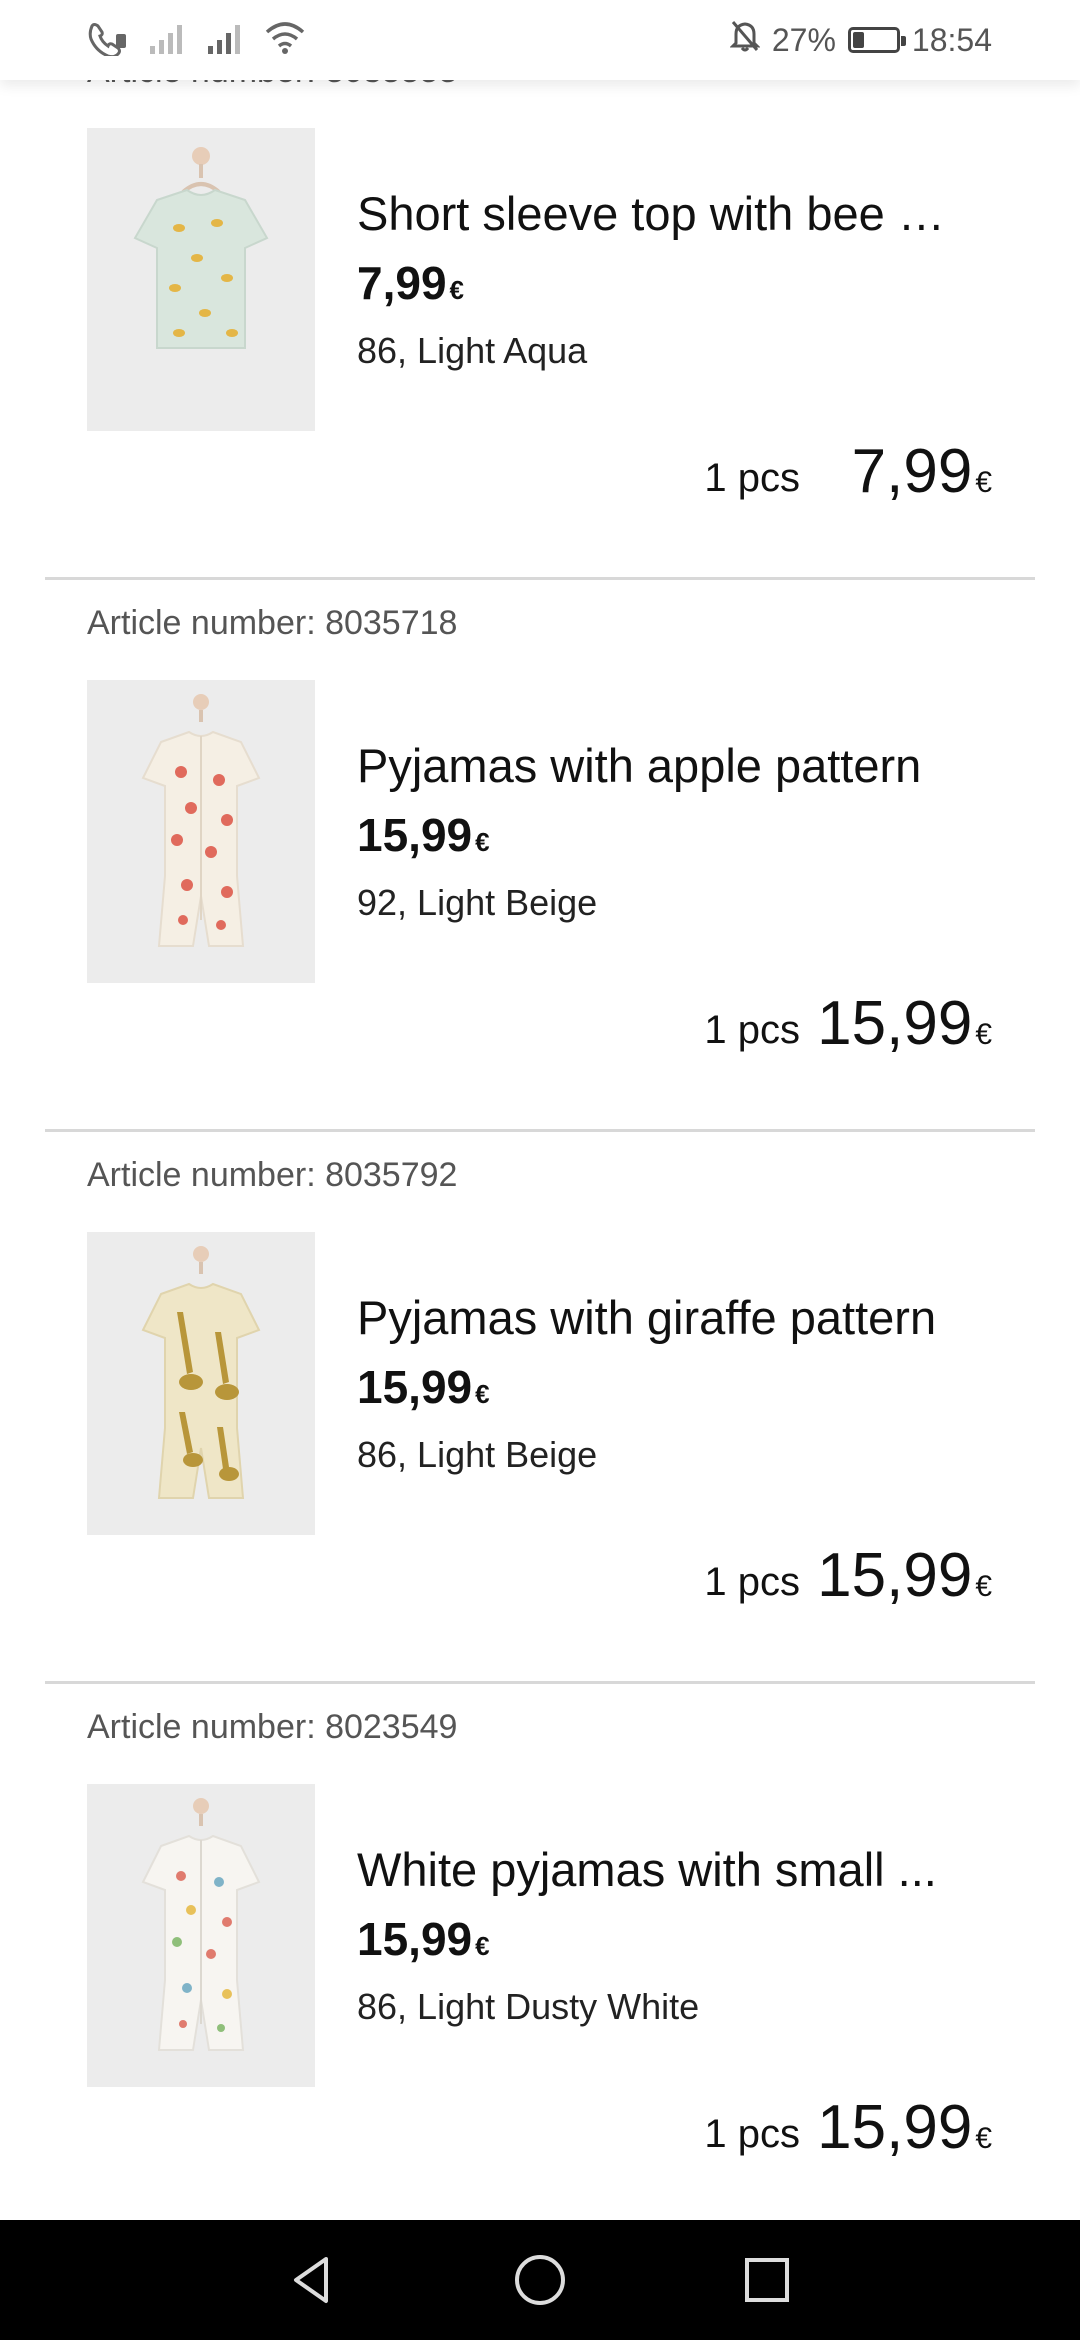 The height and width of the screenshot is (2340, 1080). Describe the element at coordinates (285, 40) in the screenshot. I see `wifi-icon` at that location.